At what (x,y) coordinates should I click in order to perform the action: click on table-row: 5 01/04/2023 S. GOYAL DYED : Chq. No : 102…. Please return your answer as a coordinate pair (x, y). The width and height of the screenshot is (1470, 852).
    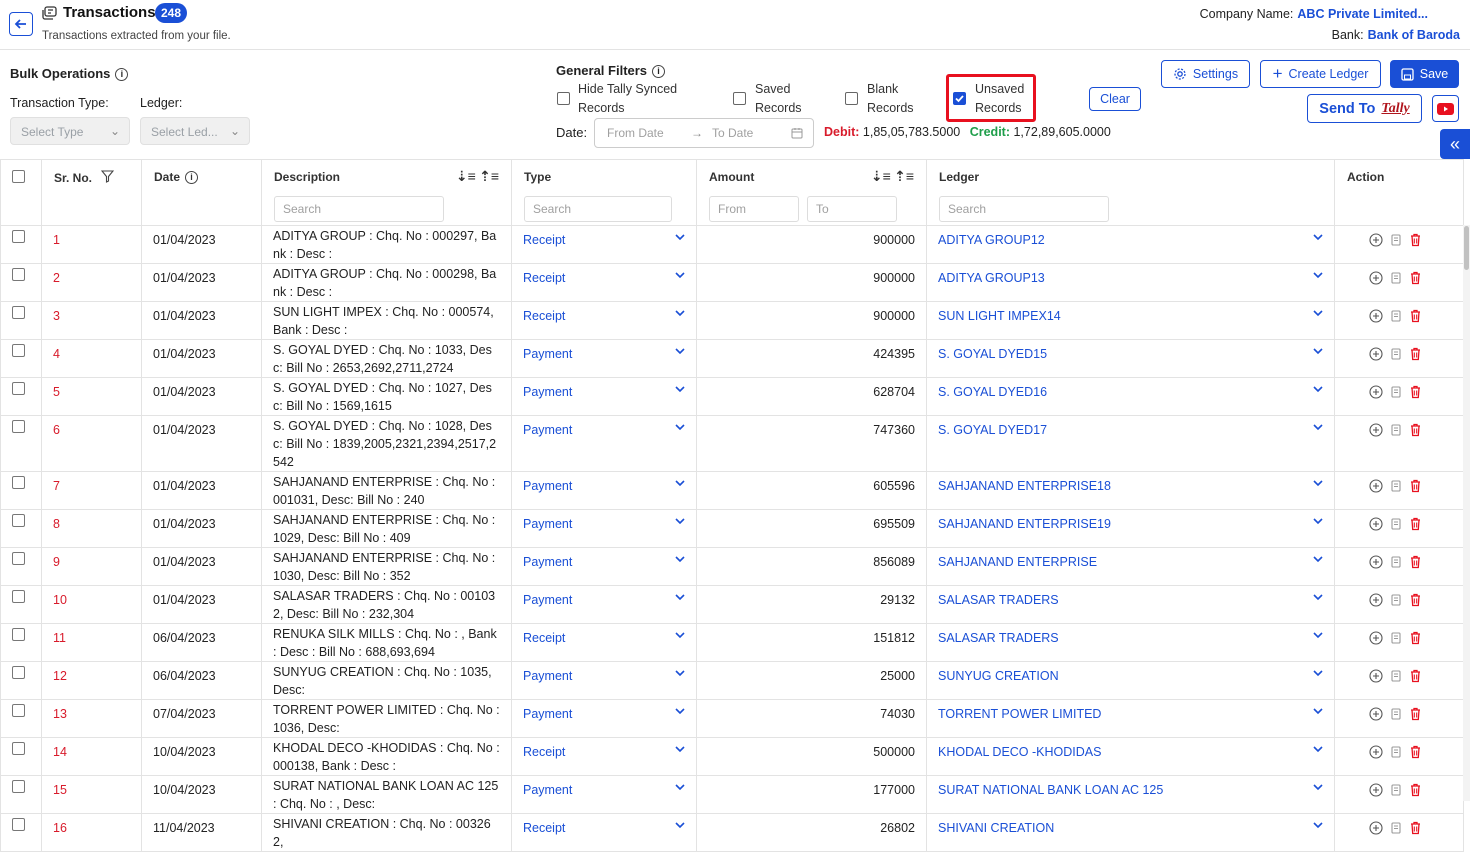
    Looking at the image, I should click on (732, 396).